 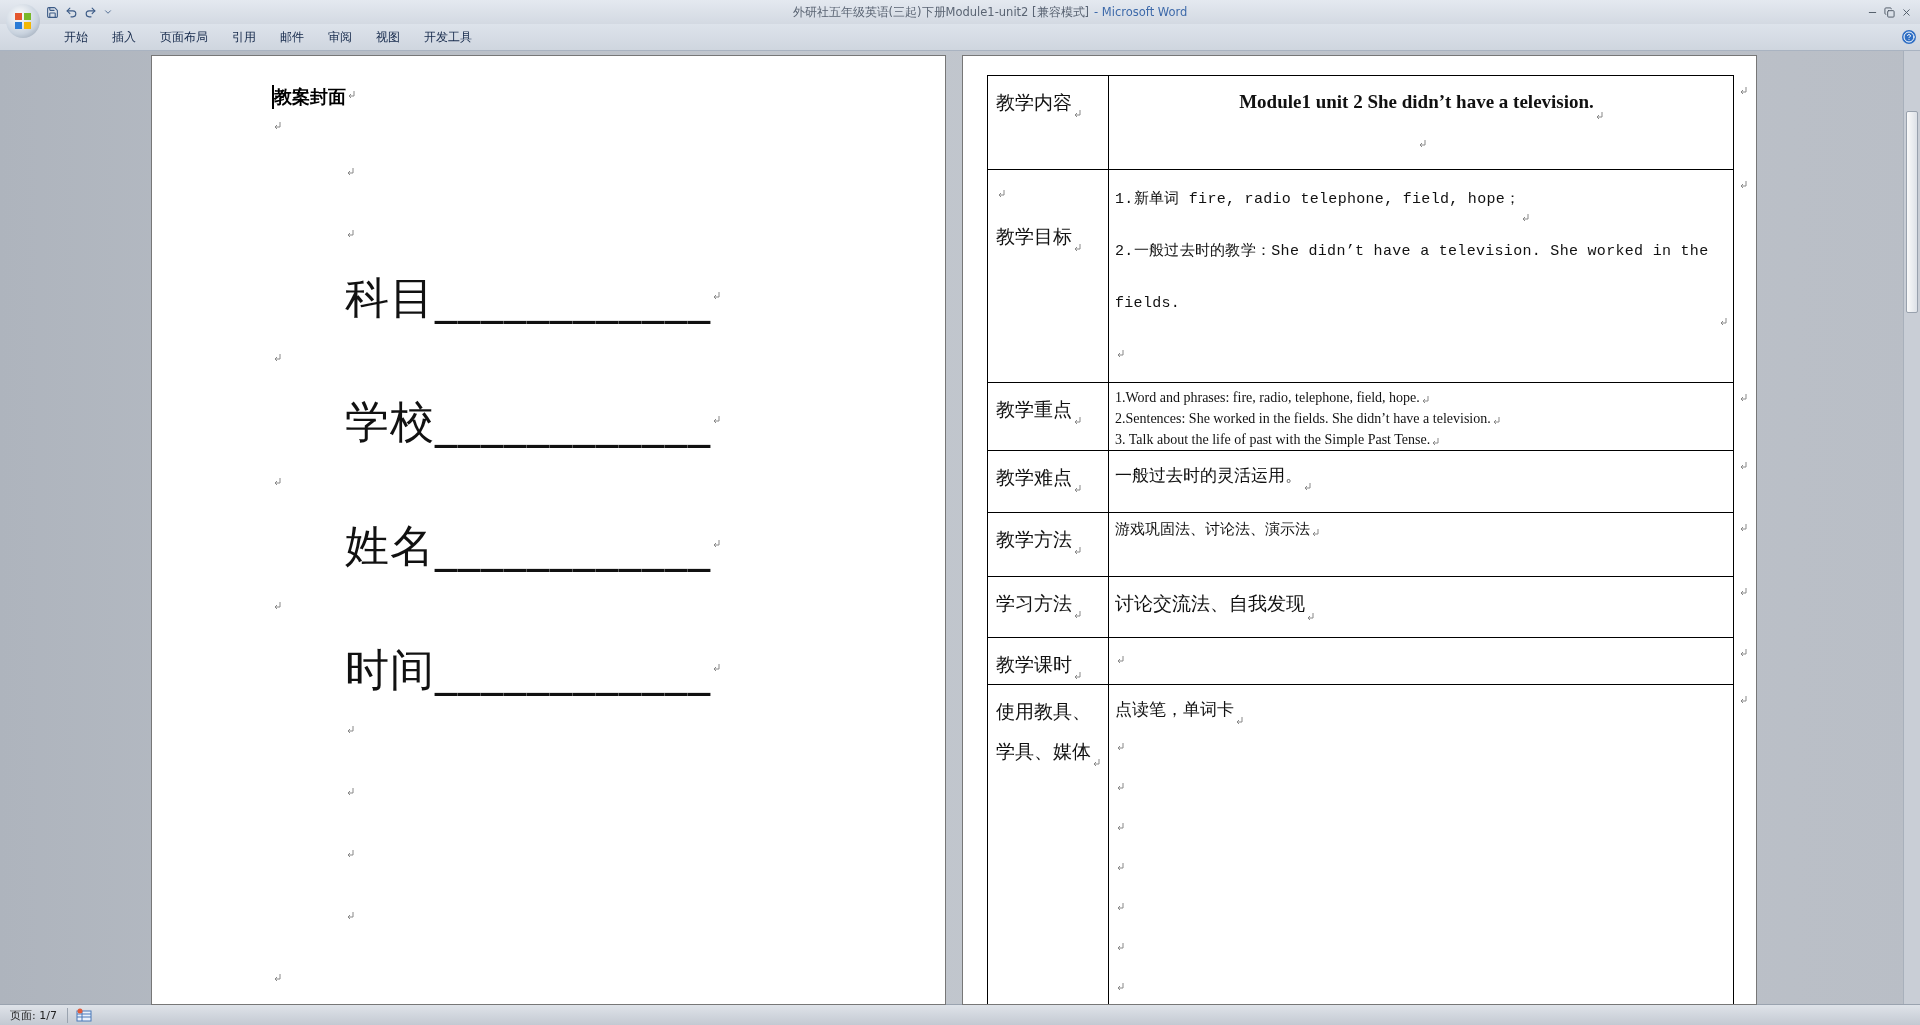 What do you see at coordinates (1174, 709) in the screenshot?
I see `cell-text: 点读笔，单词卡` at bounding box center [1174, 709].